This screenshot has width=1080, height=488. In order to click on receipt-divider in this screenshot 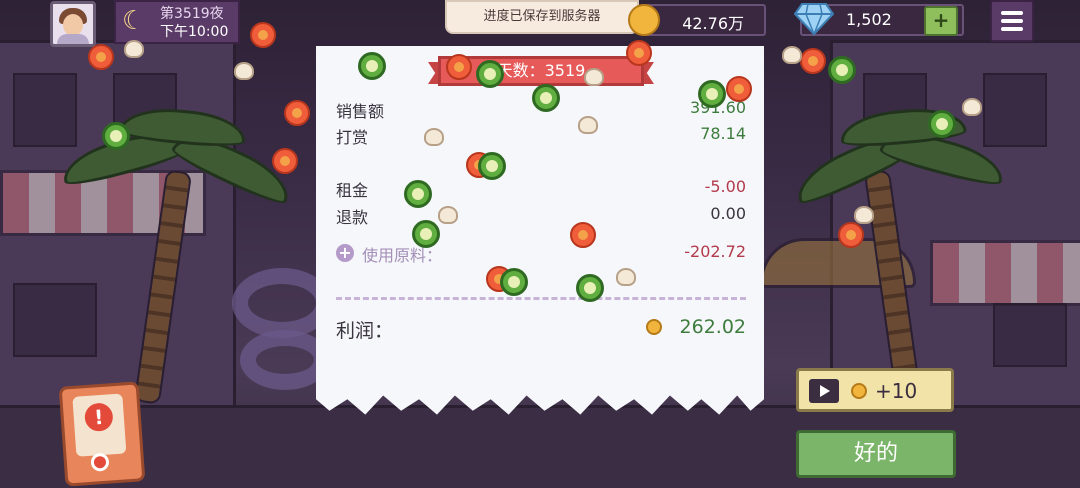, I will do `click(541, 298)`.